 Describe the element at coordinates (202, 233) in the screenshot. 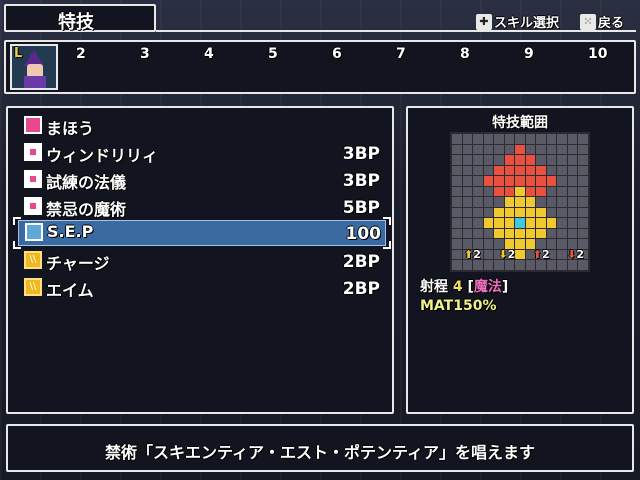

I see `skill-row-selected: S.E.P 100` at that location.